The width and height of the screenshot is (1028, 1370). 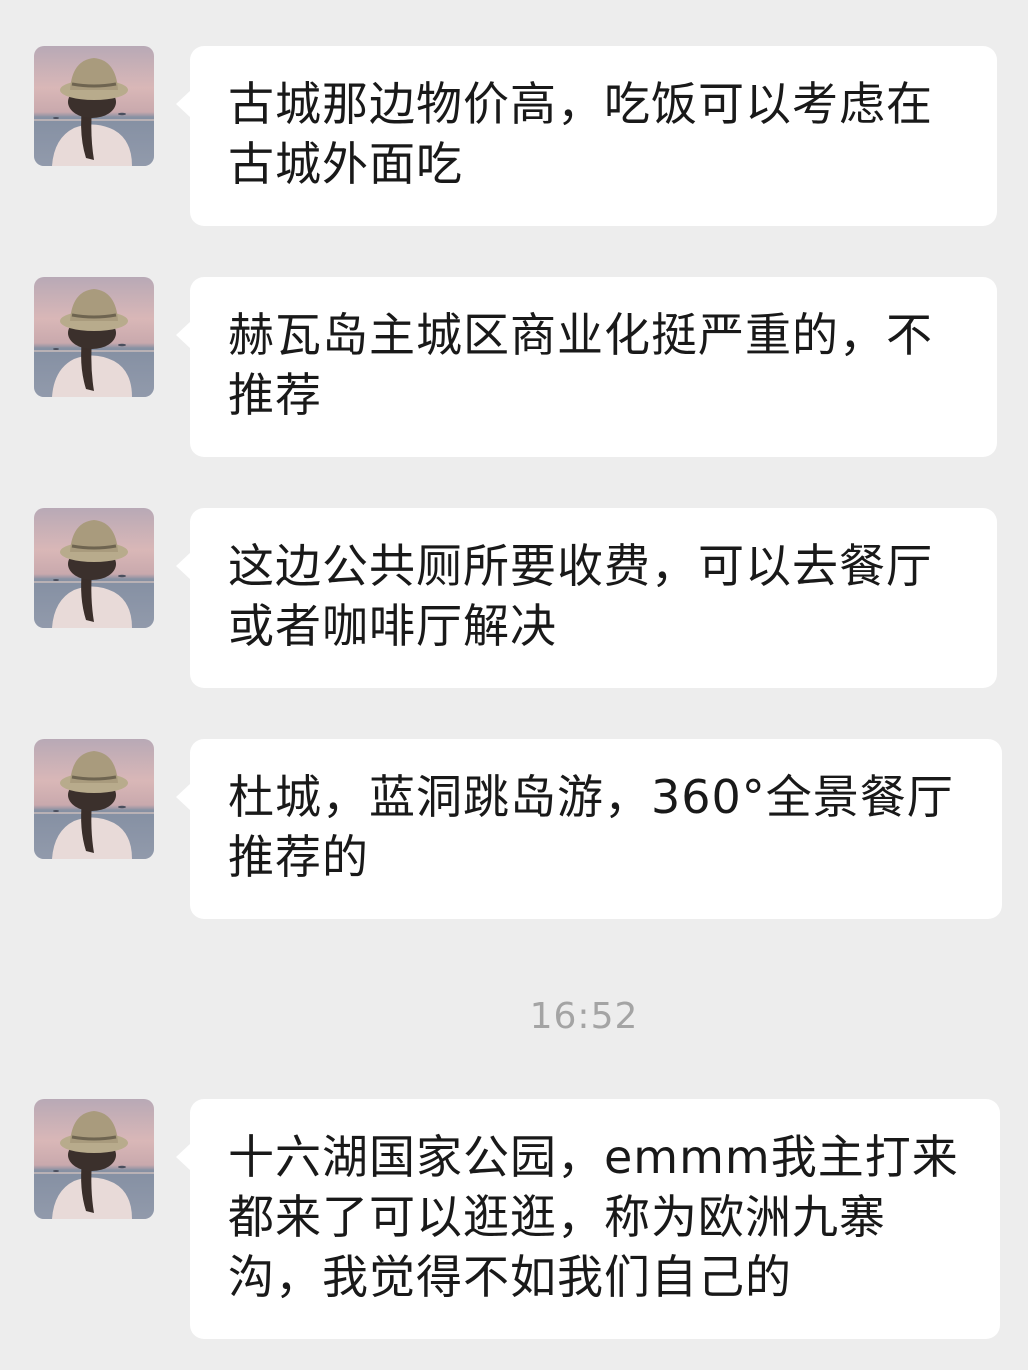 I want to click on message-bubble: 杜城，蓝洞跳岛游，360°全景餐厅推荐的, so click(x=589, y=829).